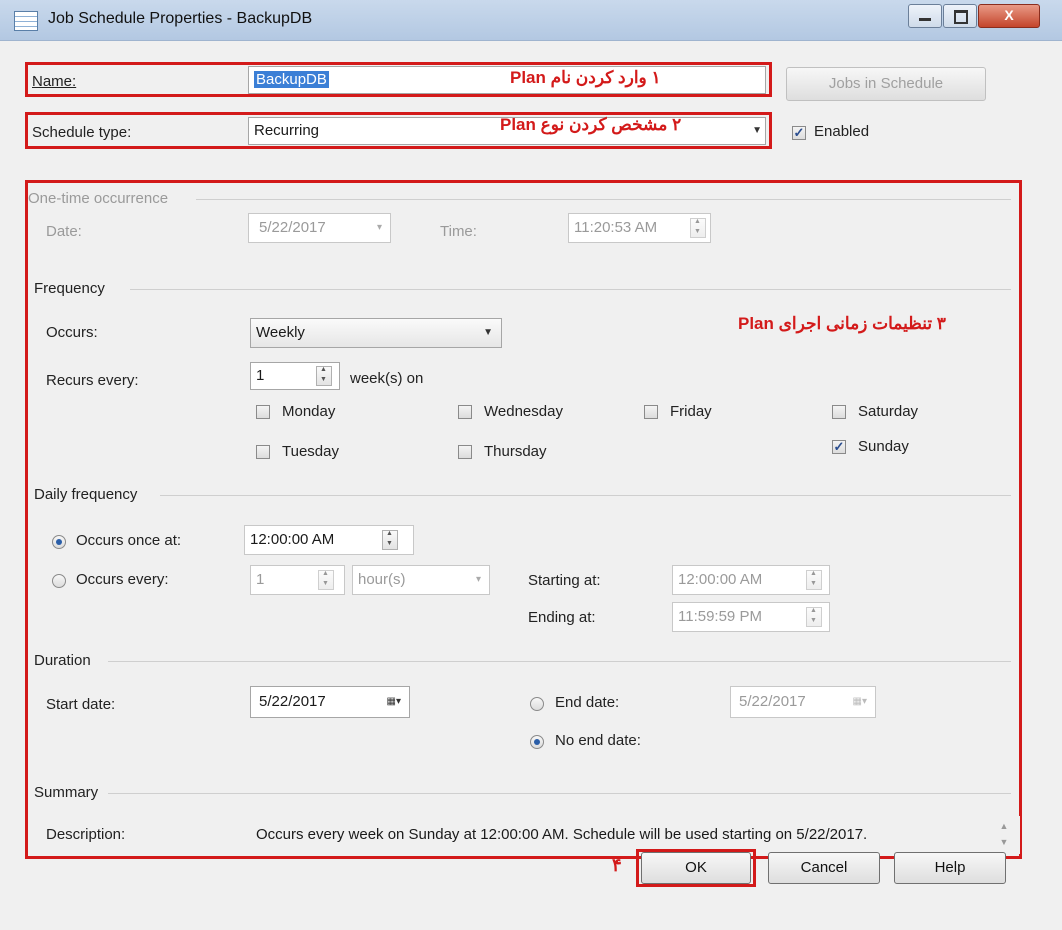 The image size is (1062, 930). Describe the element at coordinates (263, 452) in the screenshot. I see `tuesday-checkbox` at that location.